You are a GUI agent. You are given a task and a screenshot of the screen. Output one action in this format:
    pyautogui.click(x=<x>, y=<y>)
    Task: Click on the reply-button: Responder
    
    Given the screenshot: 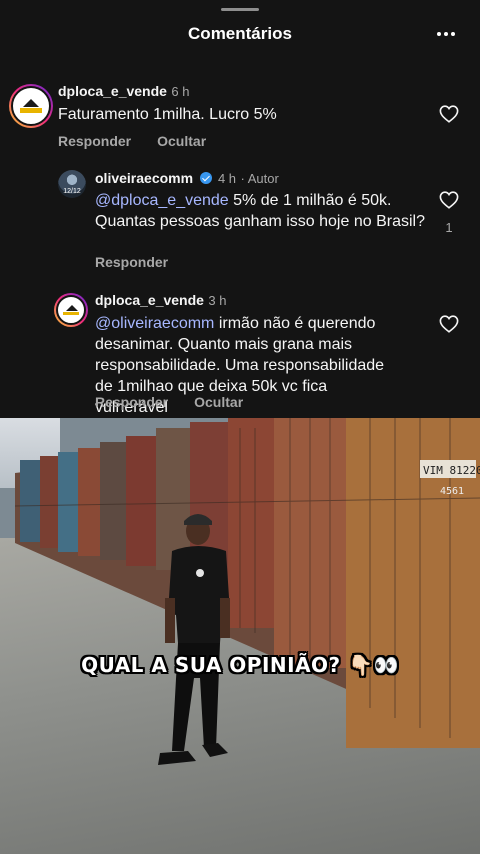 What is the action you would take?
    pyautogui.click(x=131, y=402)
    